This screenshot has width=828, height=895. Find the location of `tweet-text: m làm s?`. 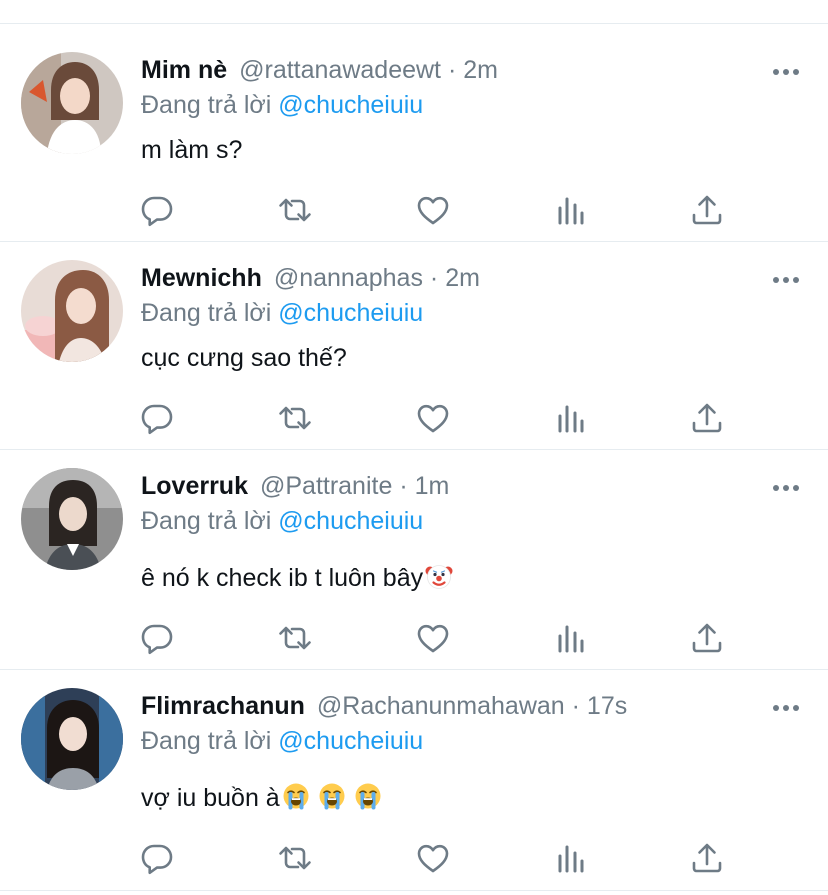

tweet-text: m làm s? is located at coordinates (191, 150).